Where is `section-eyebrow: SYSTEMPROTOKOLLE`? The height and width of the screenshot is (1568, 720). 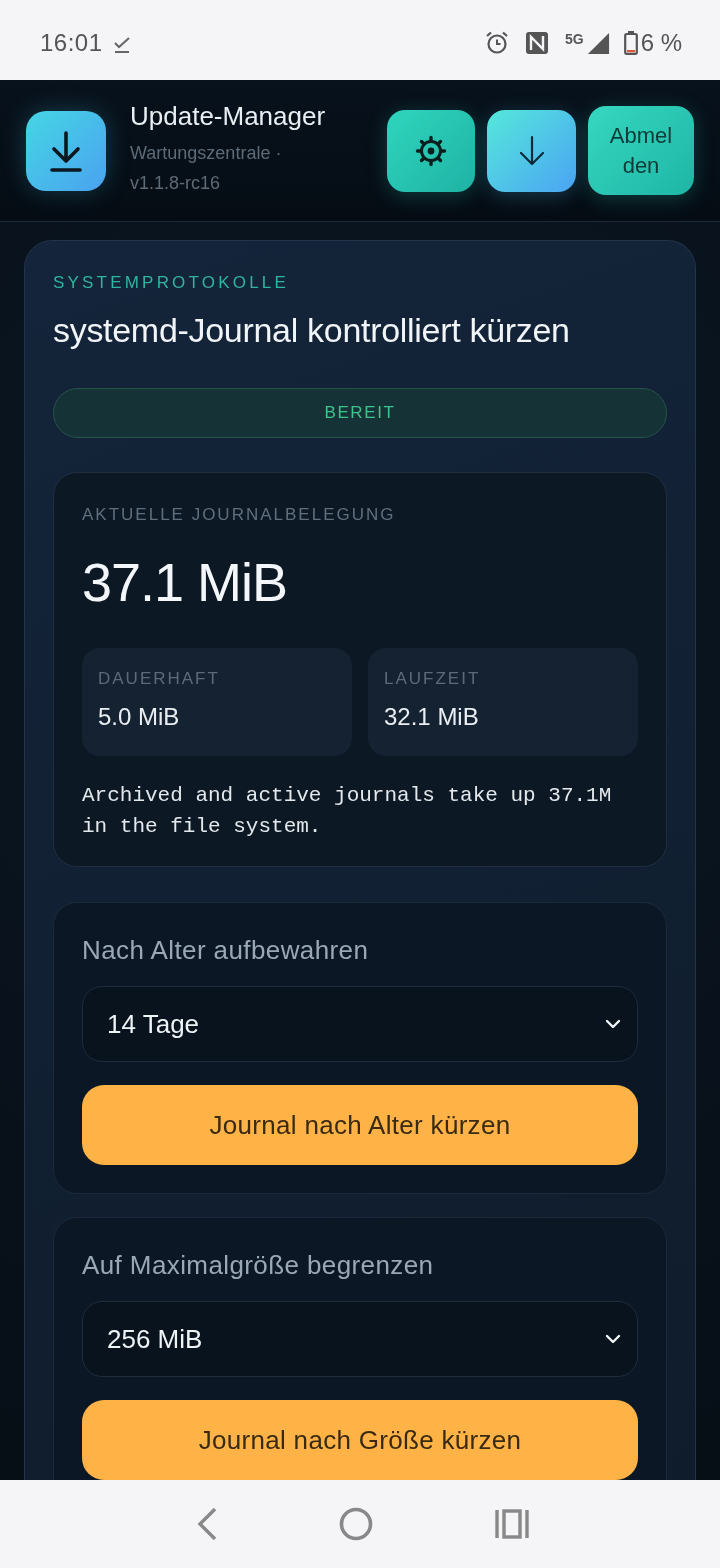
section-eyebrow: SYSTEMPROTOKOLLE is located at coordinates (172, 283).